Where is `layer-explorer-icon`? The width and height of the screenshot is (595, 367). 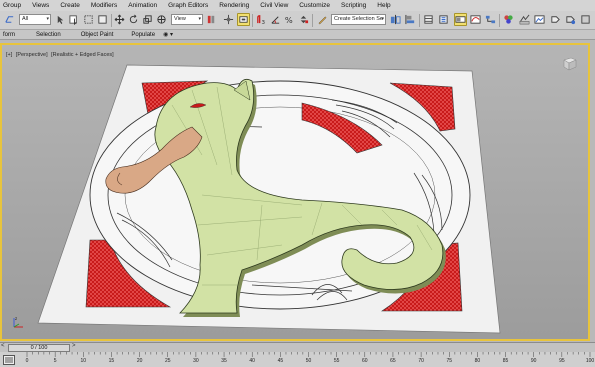
layer-explorer-icon is located at coordinates (428, 19).